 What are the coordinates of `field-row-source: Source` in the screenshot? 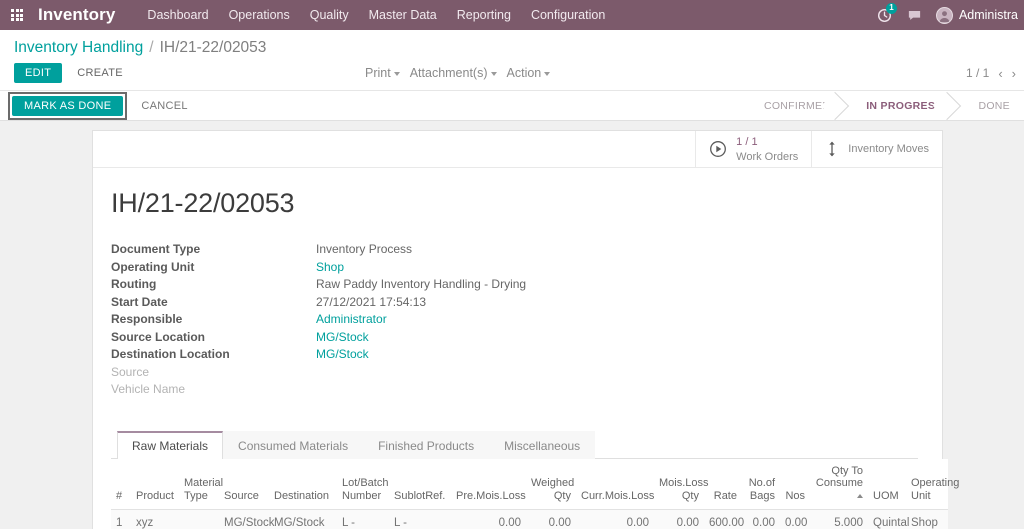 It's located at (514, 373).